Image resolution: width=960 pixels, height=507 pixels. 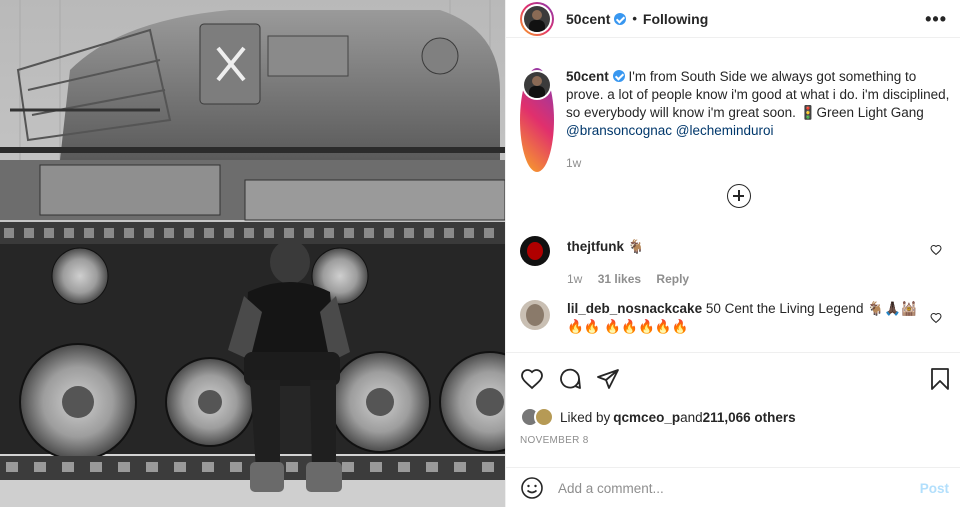 What do you see at coordinates (634, 308) in the screenshot?
I see `comment-username: lil_deb_nosnackcake` at bounding box center [634, 308].